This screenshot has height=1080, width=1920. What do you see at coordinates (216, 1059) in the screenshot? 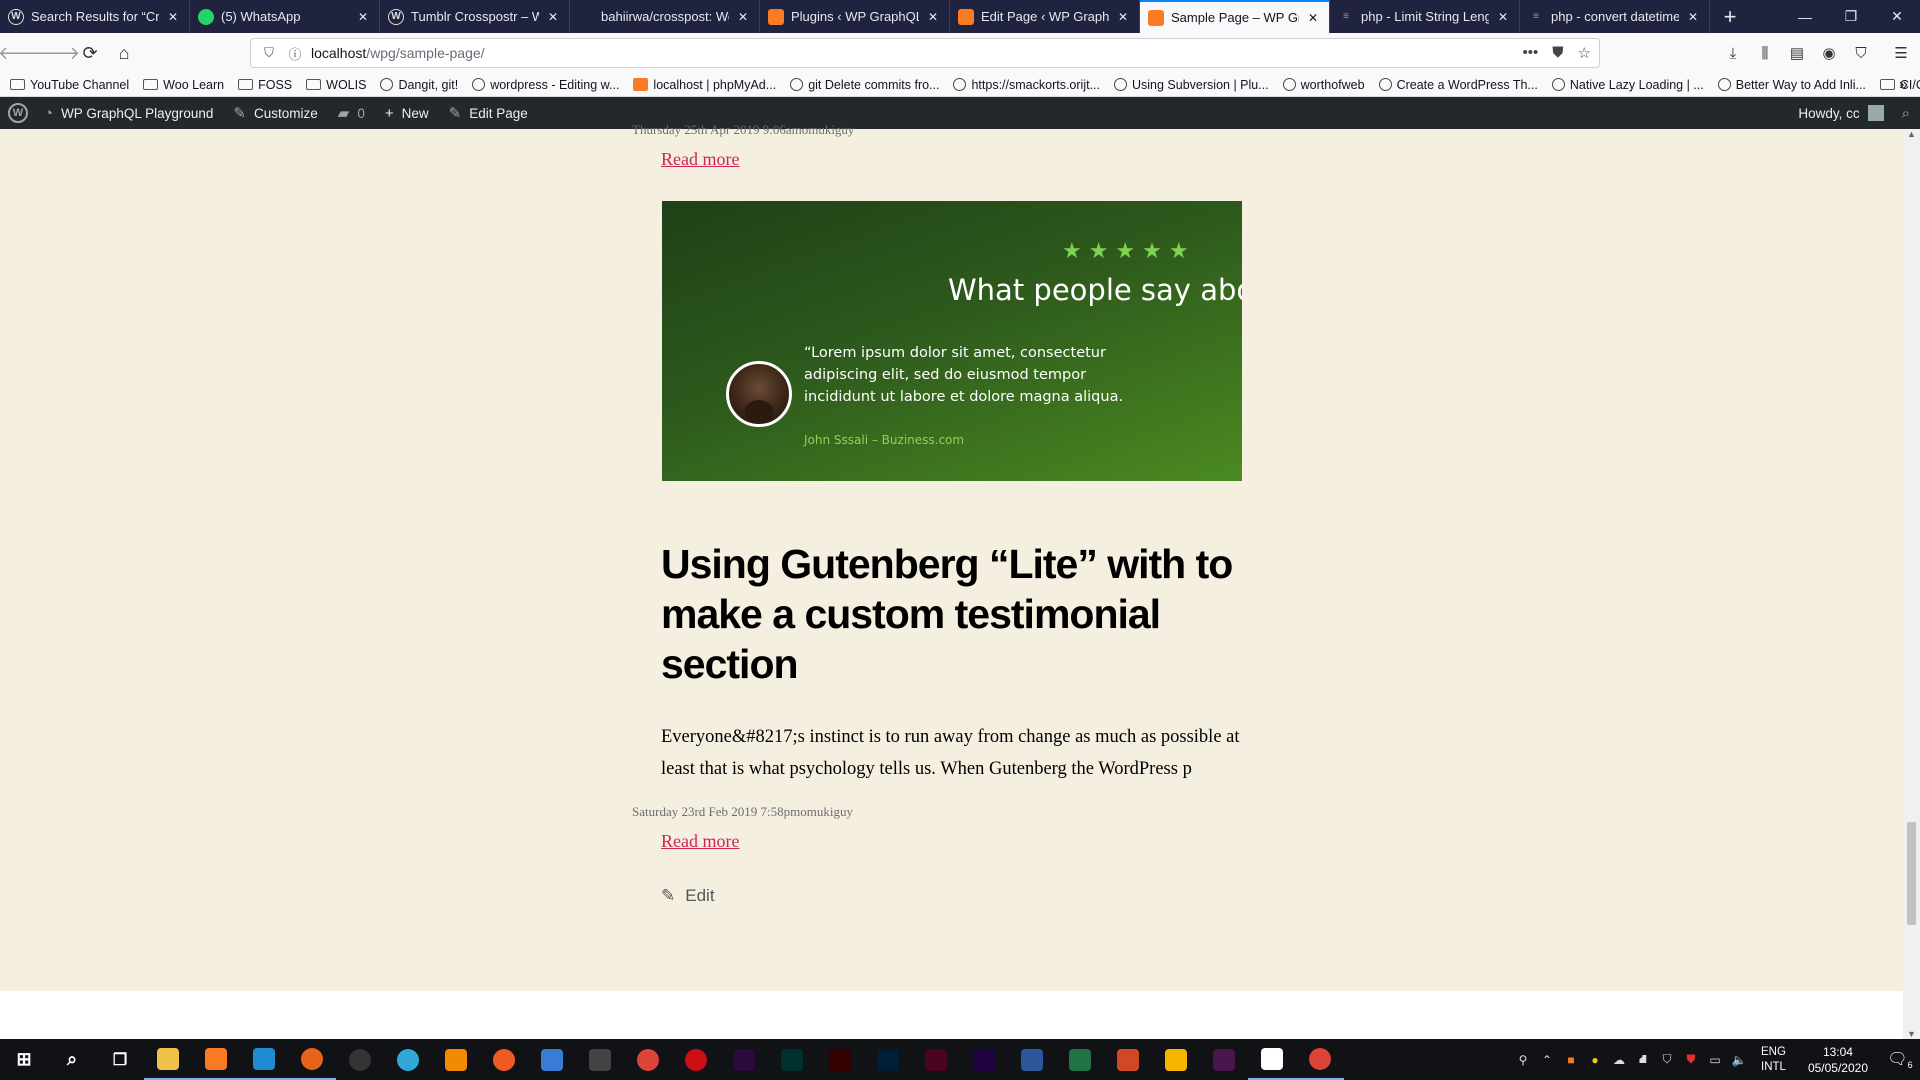
I see `xampp-icon` at bounding box center [216, 1059].